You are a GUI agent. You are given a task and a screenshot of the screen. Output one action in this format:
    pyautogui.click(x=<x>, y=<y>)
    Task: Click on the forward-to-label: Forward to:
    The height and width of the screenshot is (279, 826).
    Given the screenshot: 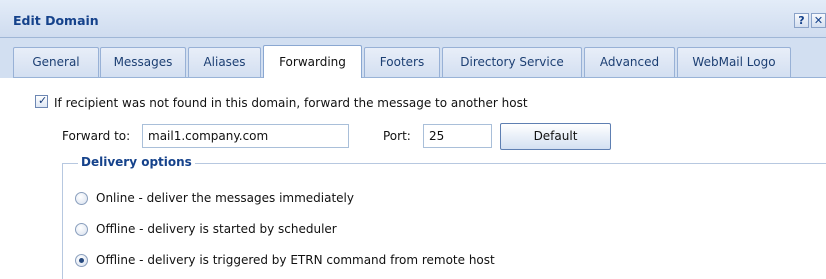 What is the action you would take?
    pyautogui.click(x=96, y=136)
    